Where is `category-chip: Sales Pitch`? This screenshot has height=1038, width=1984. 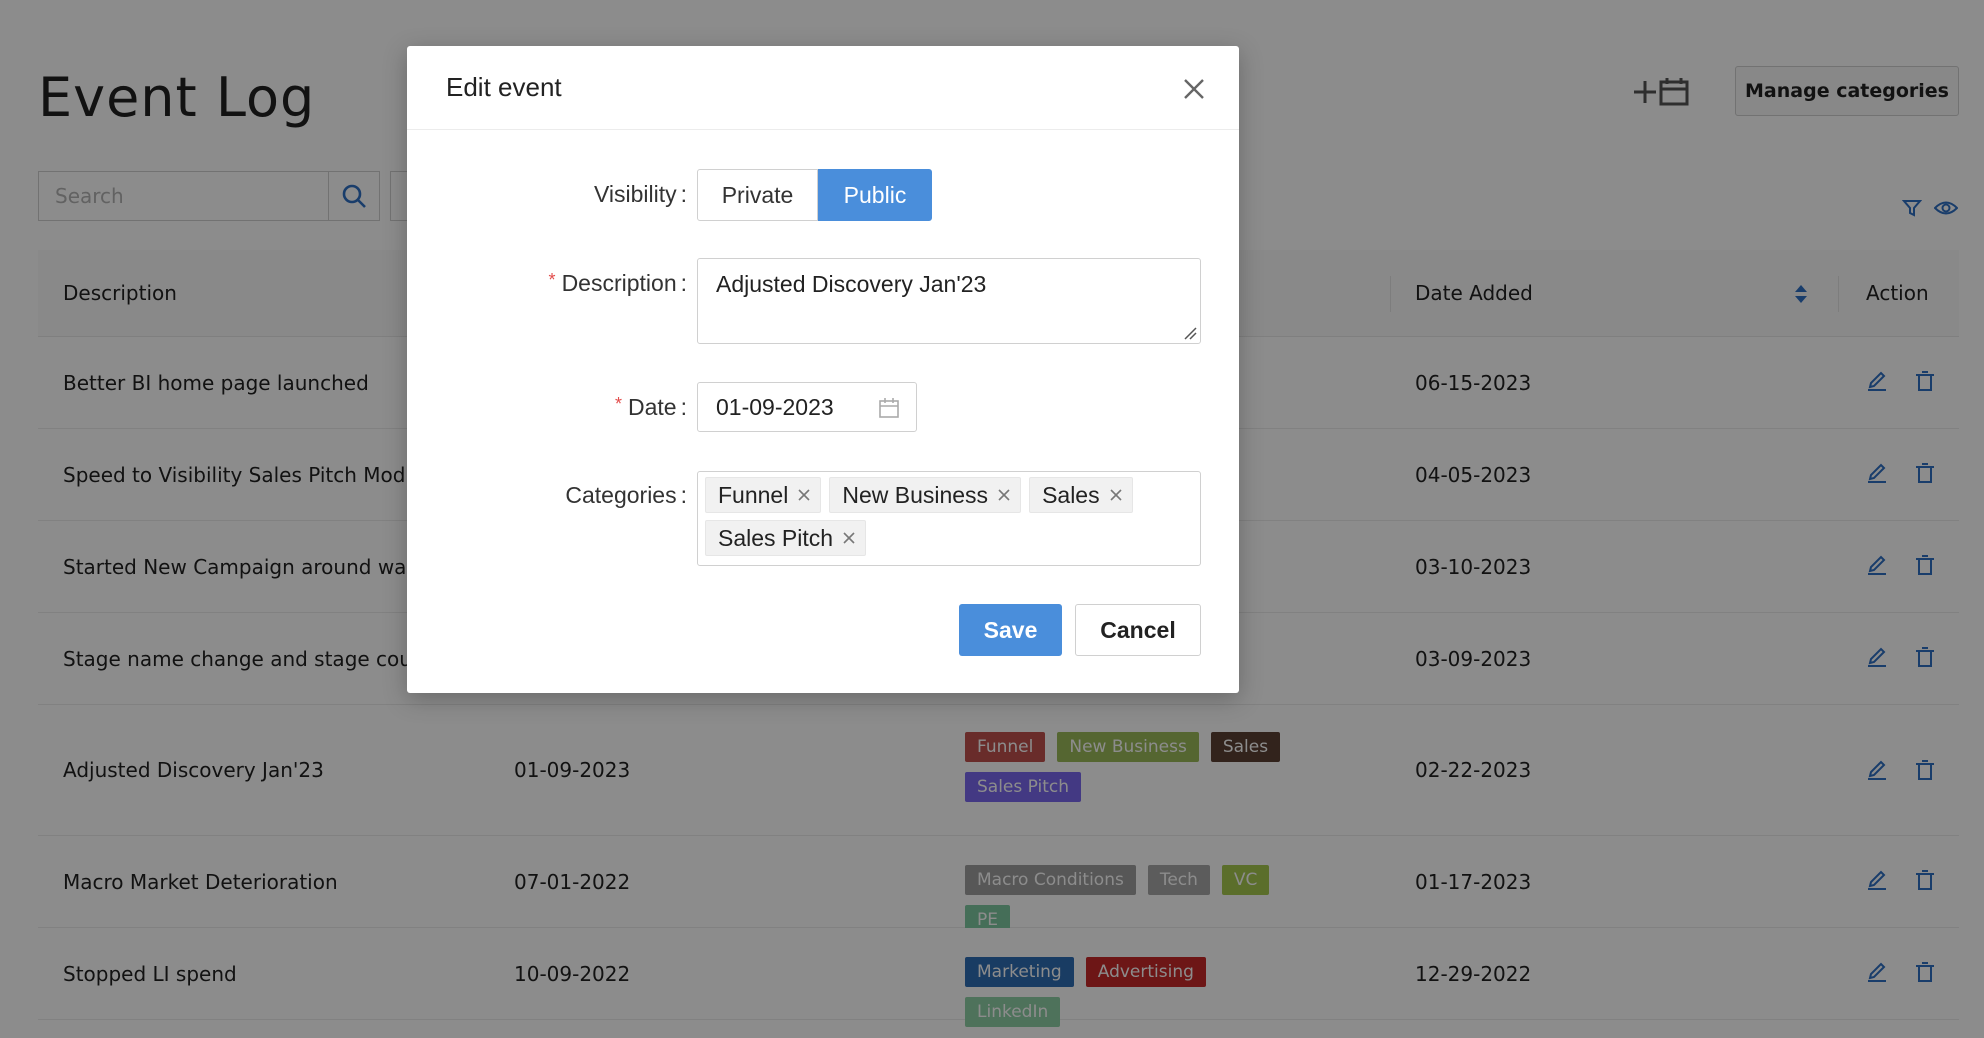
category-chip: Sales Pitch is located at coordinates (786, 538).